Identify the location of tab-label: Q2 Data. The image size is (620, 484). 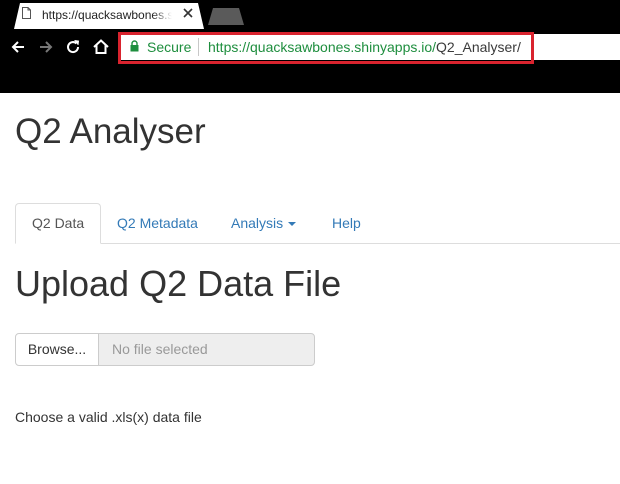
(58, 223).